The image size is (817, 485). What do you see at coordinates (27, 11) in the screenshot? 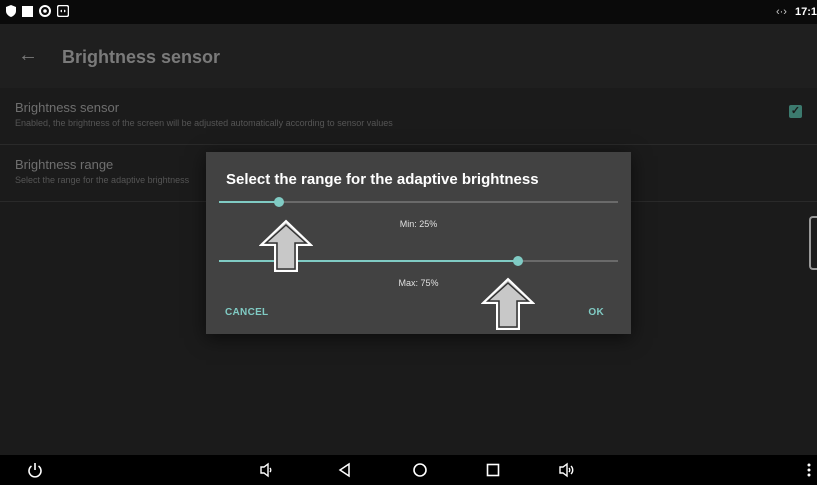
I see `square-icon` at bounding box center [27, 11].